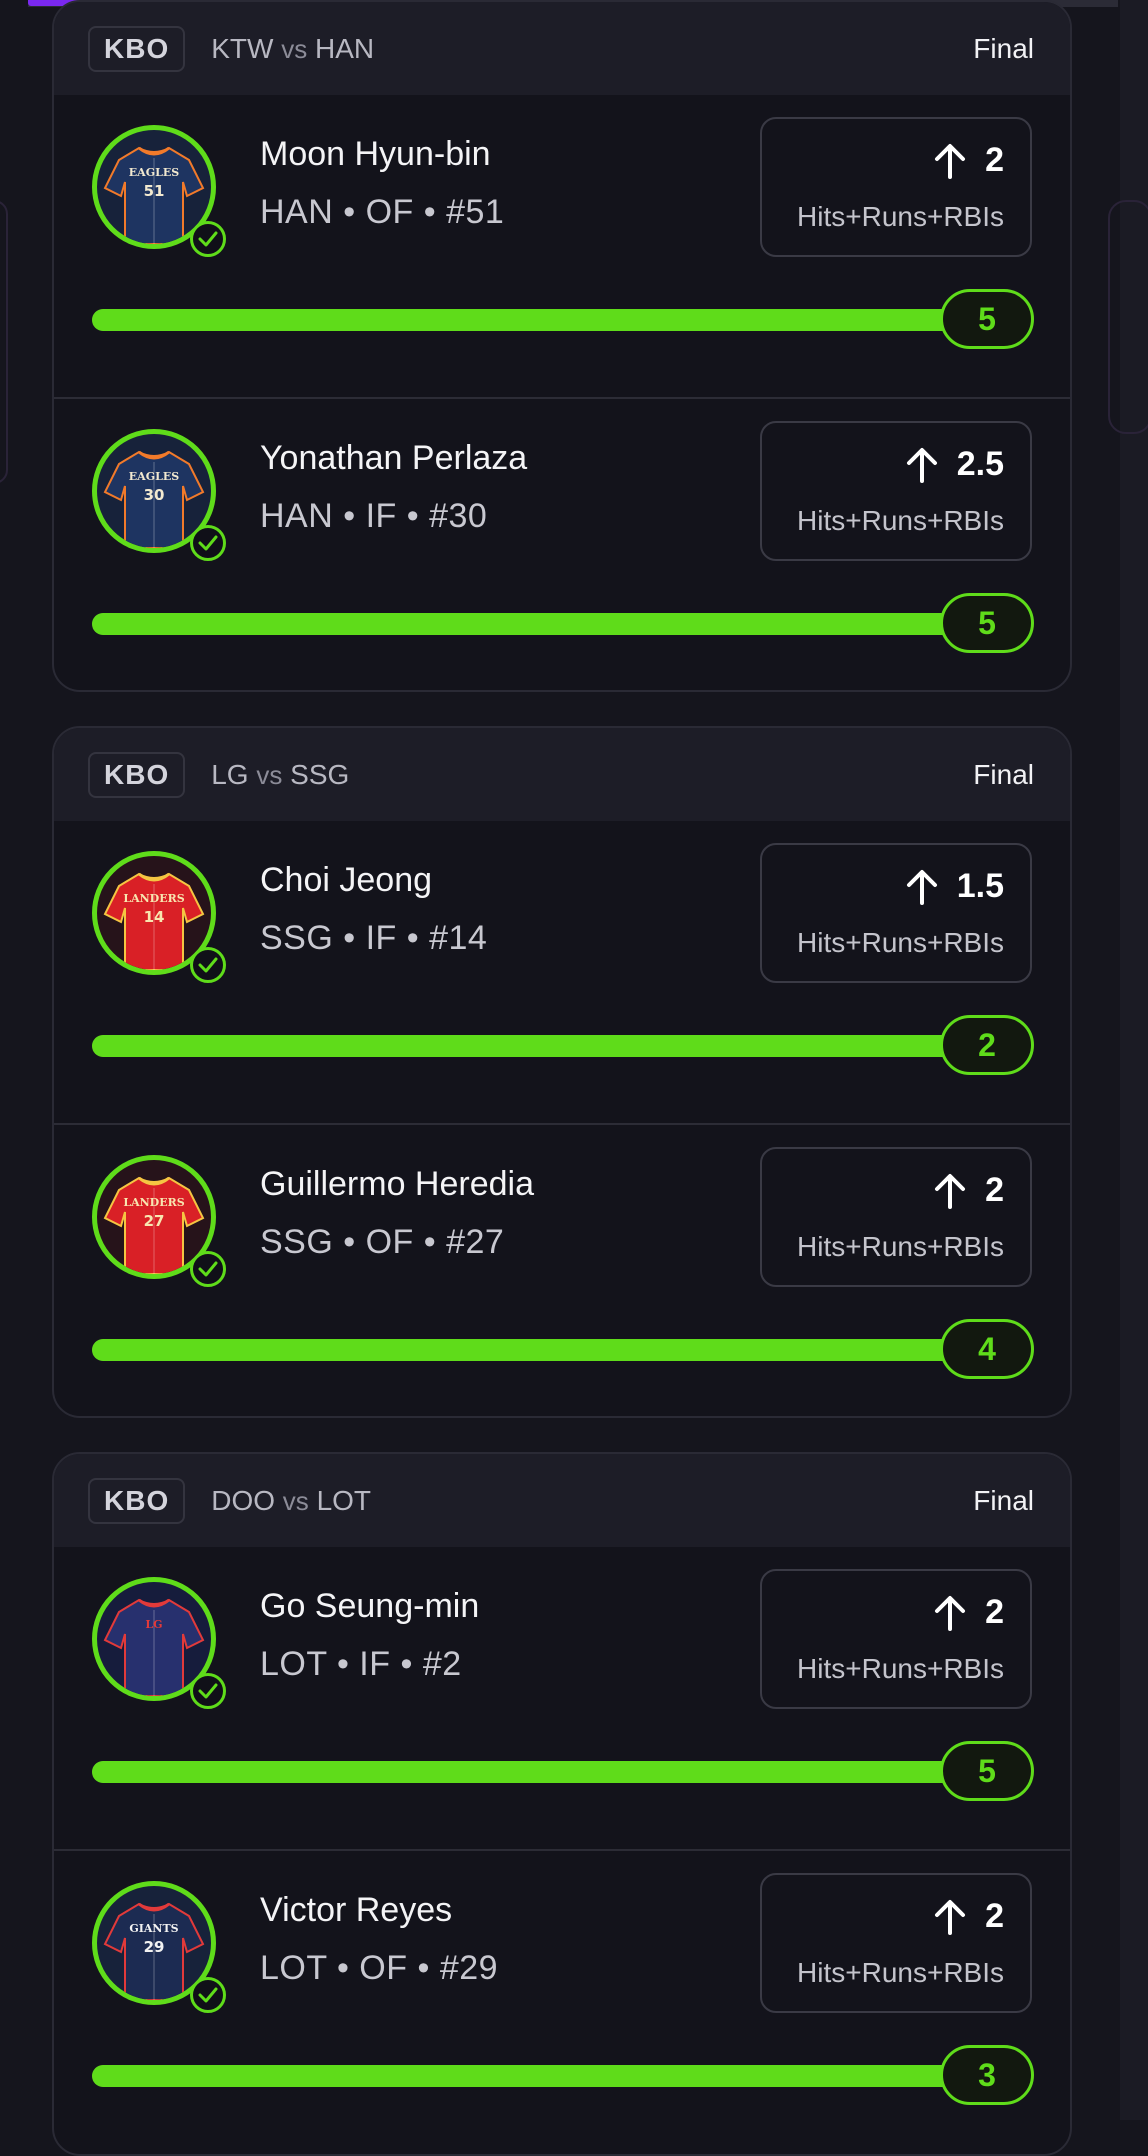  I want to click on projection-box: 2.5 Hits+Runs+RBIs, so click(896, 491).